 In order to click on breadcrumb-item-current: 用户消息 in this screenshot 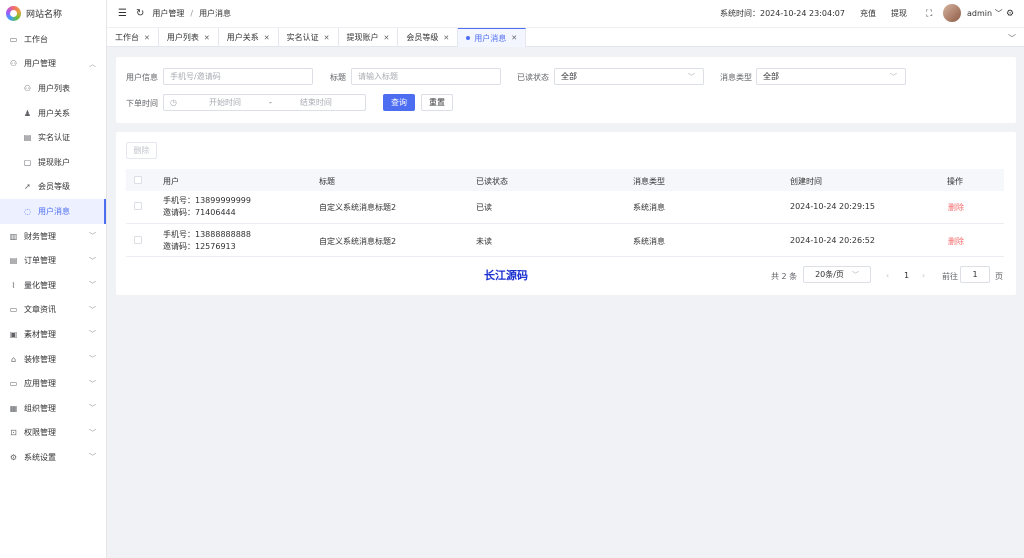, I will do `click(215, 13)`.